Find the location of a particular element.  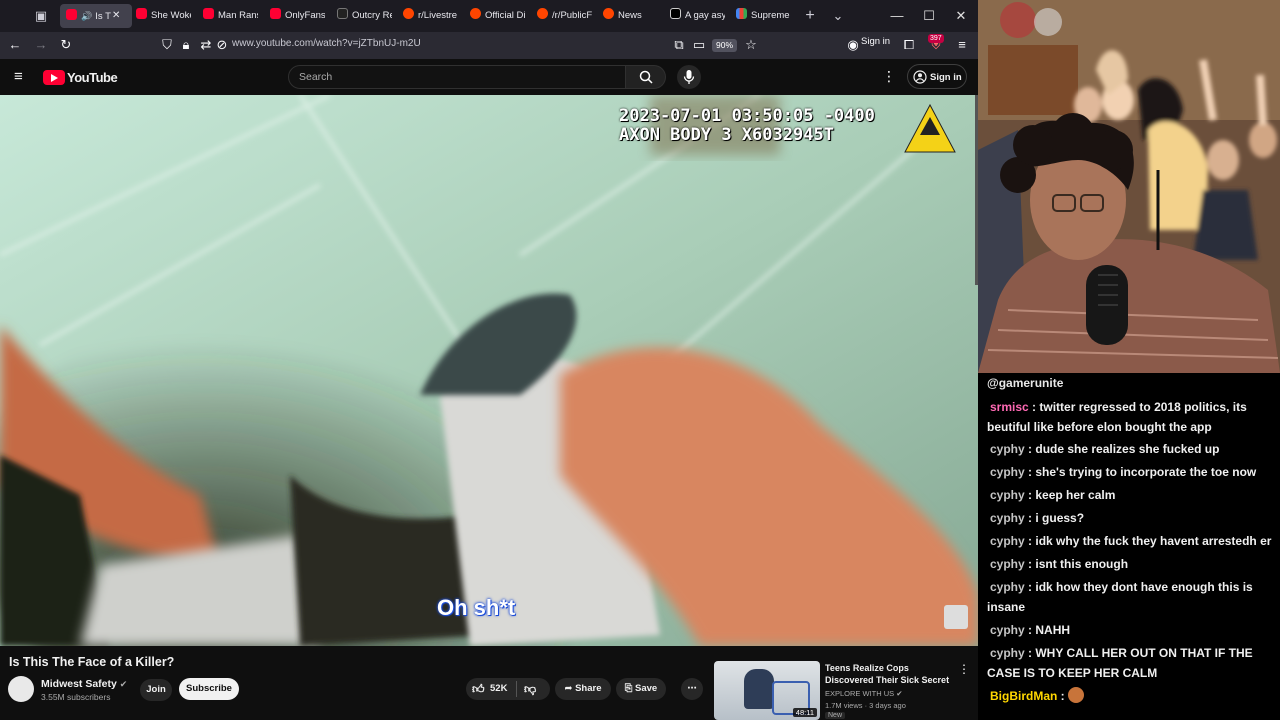

like-thumb-icon: 👍︎ is located at coordinates (478, 689).